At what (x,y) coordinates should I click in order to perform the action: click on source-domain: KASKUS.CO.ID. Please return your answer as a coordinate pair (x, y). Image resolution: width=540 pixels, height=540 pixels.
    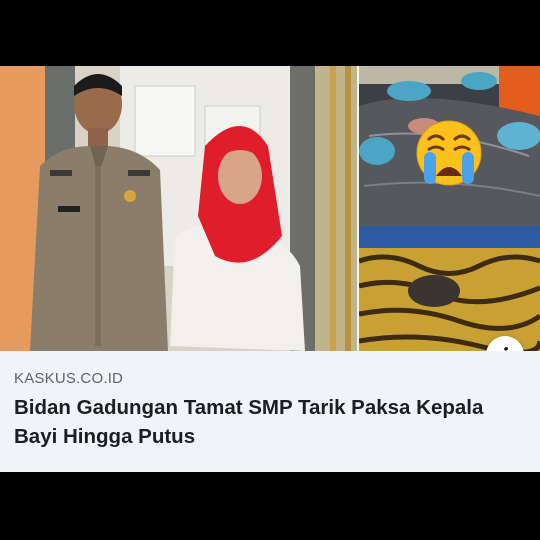
    Looking at the image, I should click on (69, 378).